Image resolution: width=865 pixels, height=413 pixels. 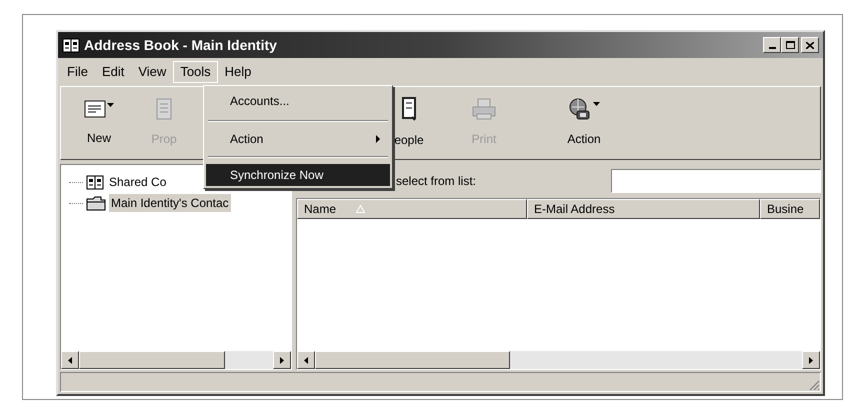 I want to click on close-button, so click(x=810, y=45).